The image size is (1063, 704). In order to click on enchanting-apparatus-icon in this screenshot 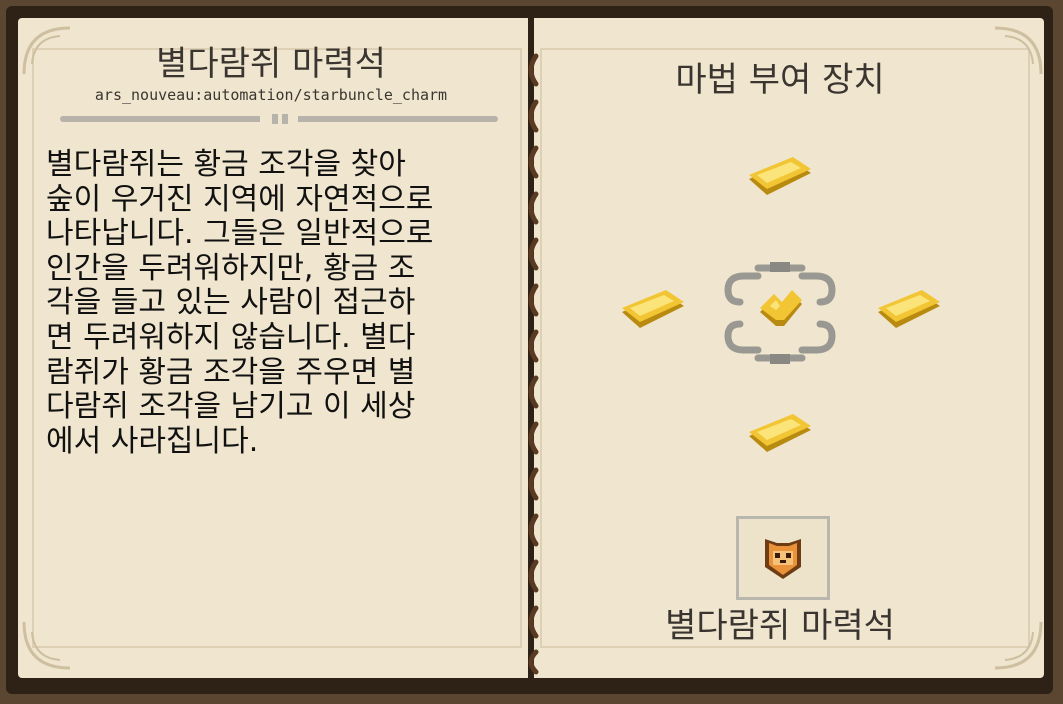, I will do `click(780, 313)`.